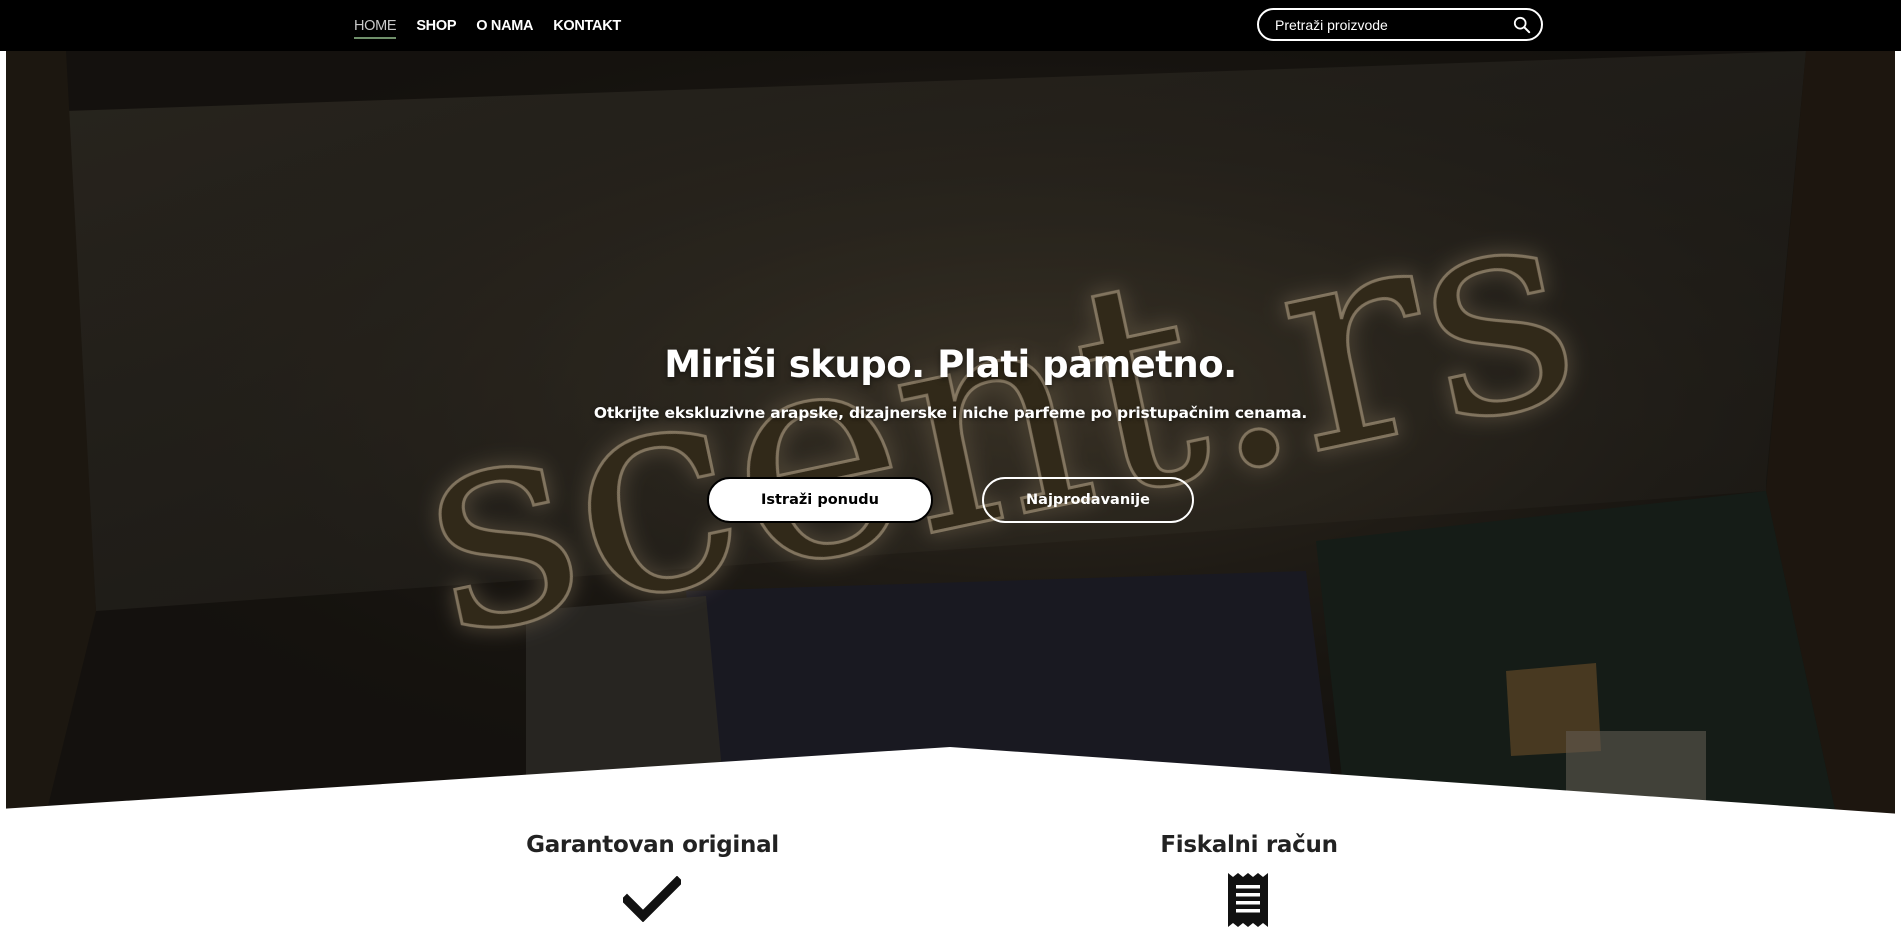 Image resolution: width=1901 pixels, height=947 pixels. Describe the element at coordinates (1248, 900) in the screenshot. I see `receipt-icon` at that location.